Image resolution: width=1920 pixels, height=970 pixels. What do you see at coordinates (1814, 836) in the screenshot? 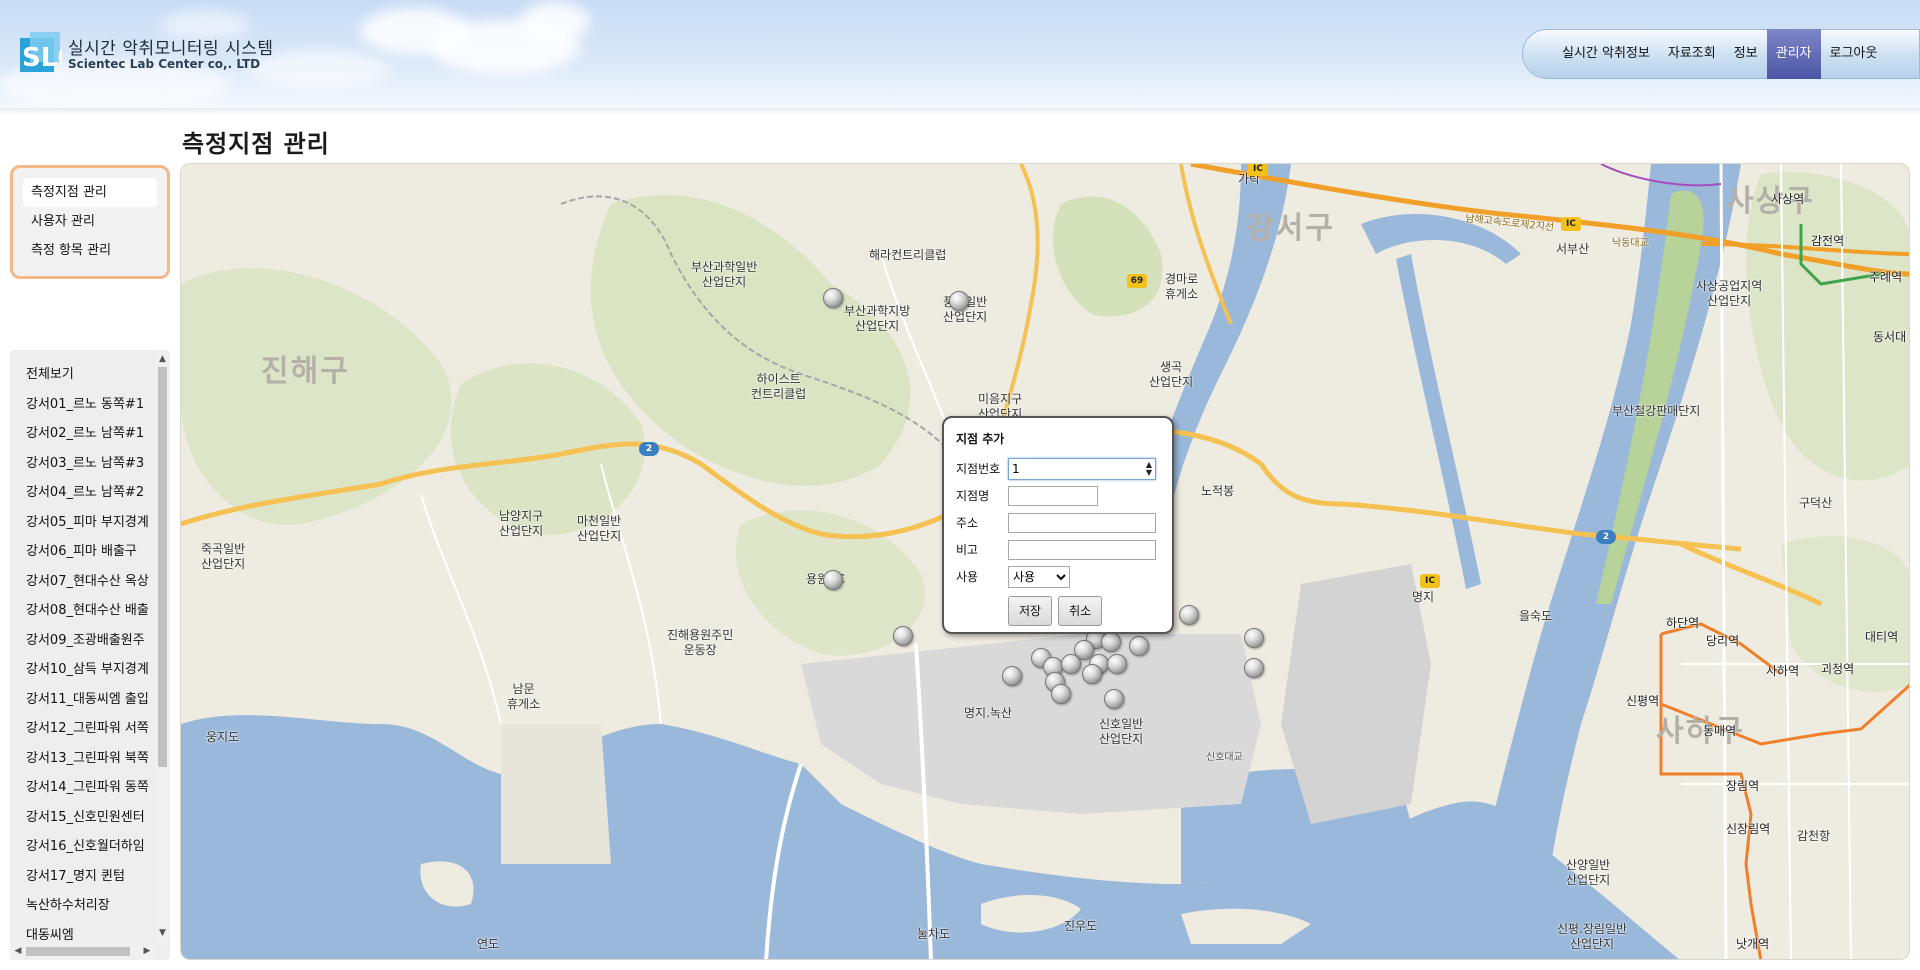
I see `label-gamcheon: 감천항` at bounding box center [1814, 836].